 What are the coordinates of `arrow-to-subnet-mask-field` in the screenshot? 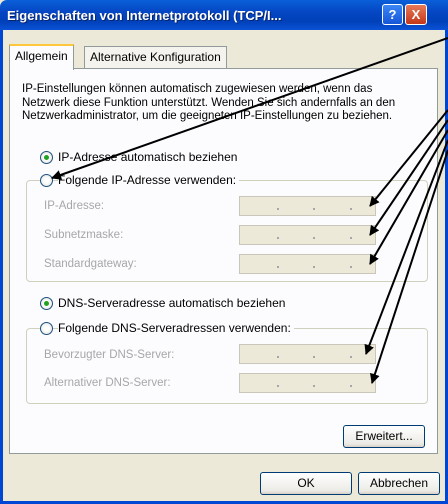 It's located at (408, 177).